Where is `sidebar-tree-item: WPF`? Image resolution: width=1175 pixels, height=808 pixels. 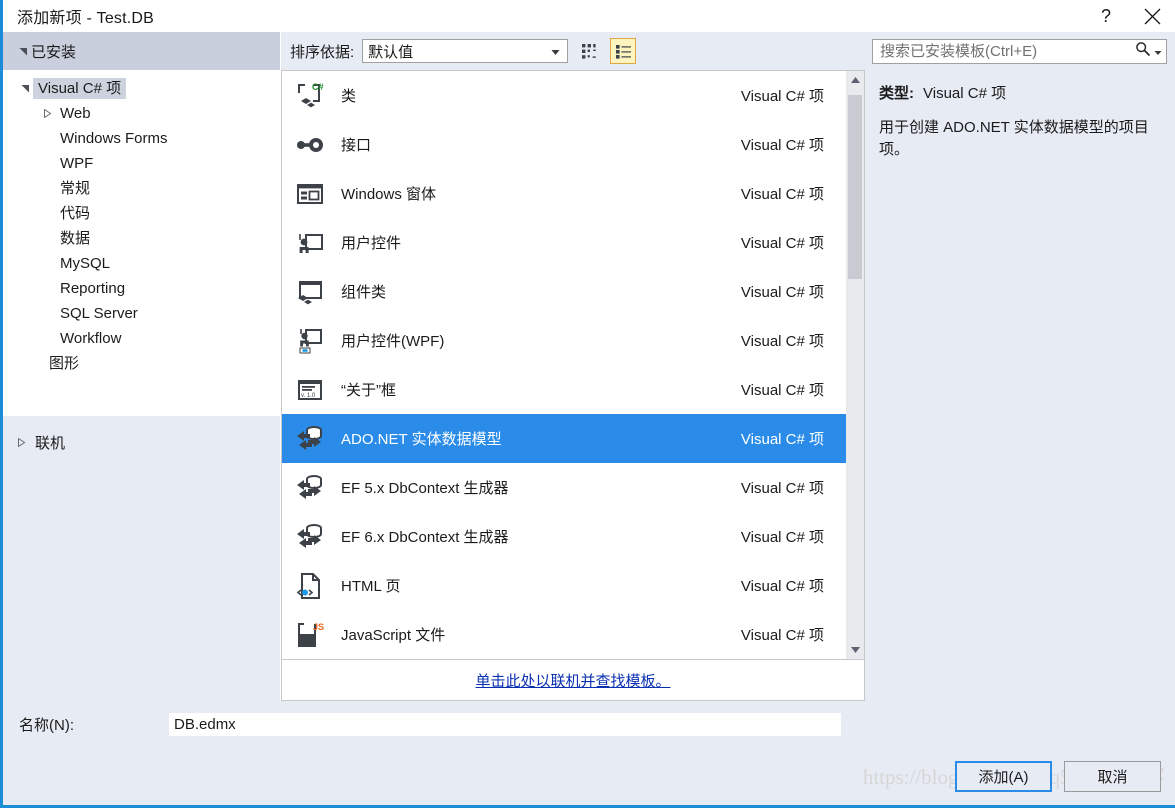 sidebar-tree-item: WPF is located at coordinates (141, 163).